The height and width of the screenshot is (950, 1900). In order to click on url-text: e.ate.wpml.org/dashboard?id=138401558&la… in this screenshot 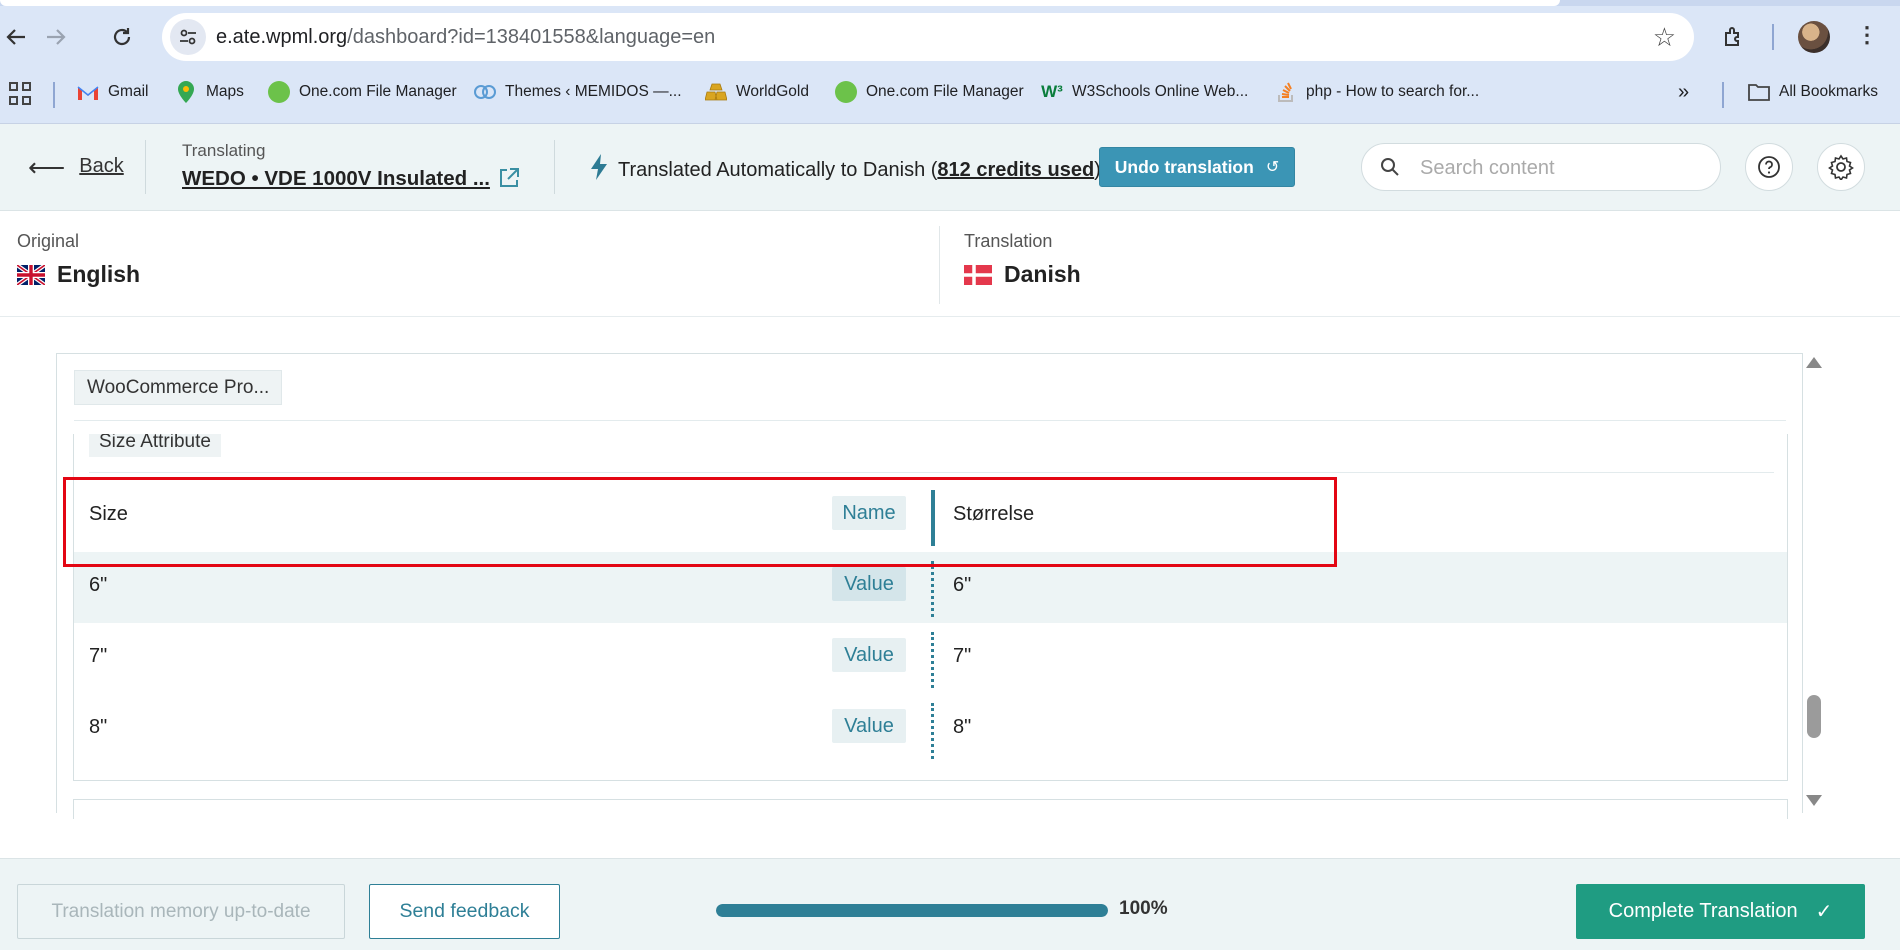, I will do `click(466, 37)`.